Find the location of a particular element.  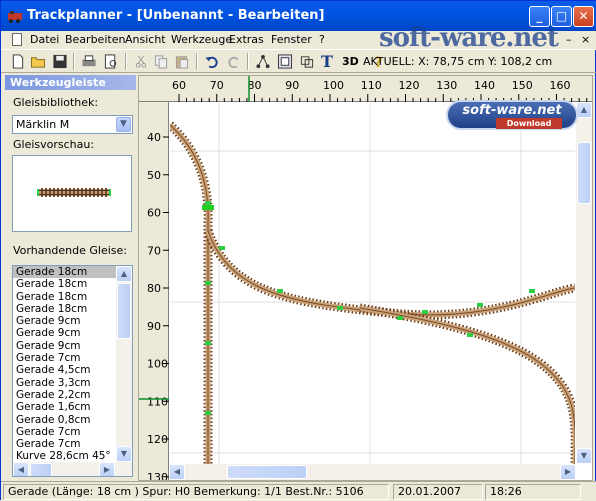

track-tree-icon is located at coordinates (263, 61).